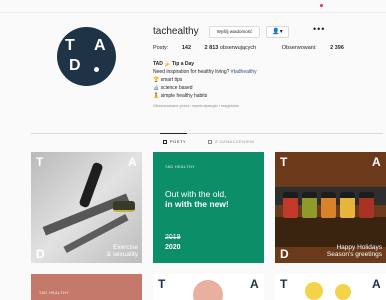 The width and height of the screenshot is (386, 300). Describe the element at coordinates (96, 69) in the screenshot. I see `avatar-dot` at that location.